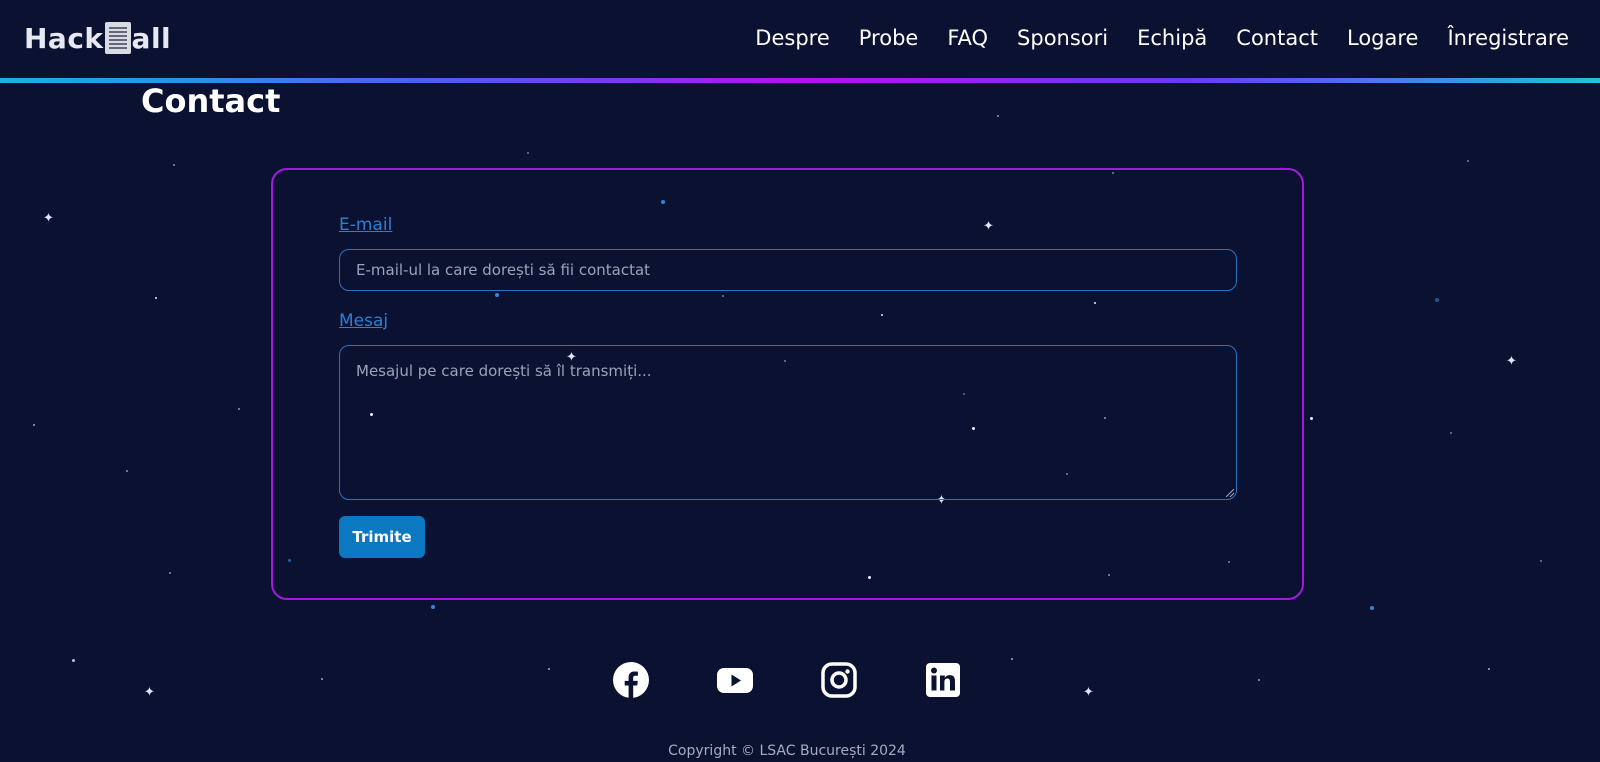 The height and width of the screenshot is (762, 1600). Describe the element at coordinates (1382, 38) in the screenshot. I see `nav-item-logare: Logare` at that location.